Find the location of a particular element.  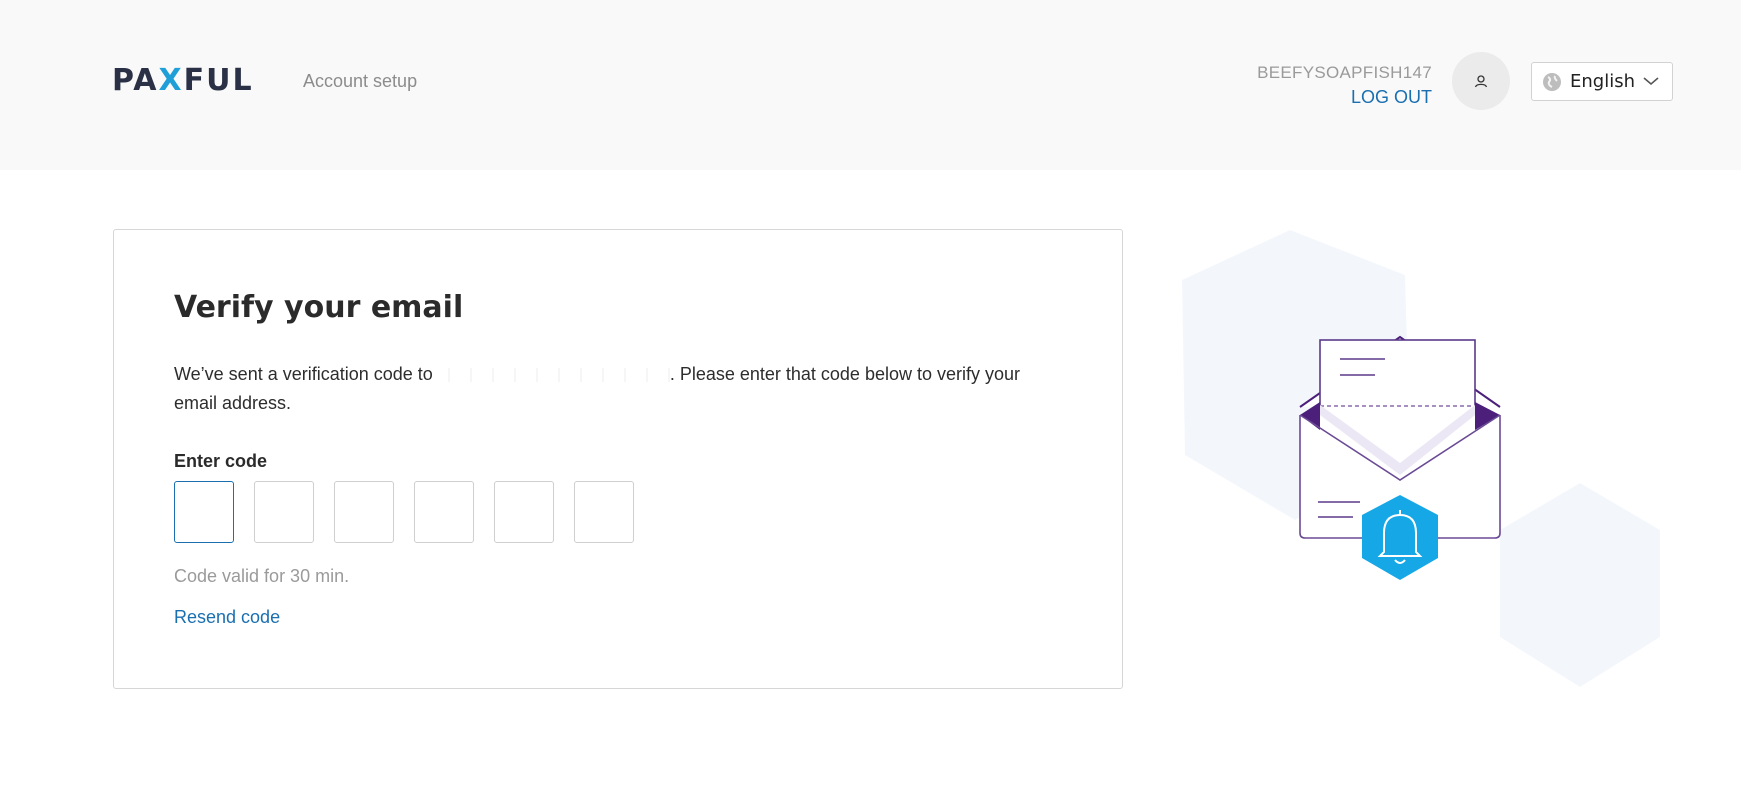

globe-icon is located at coordinates (1552, 81).